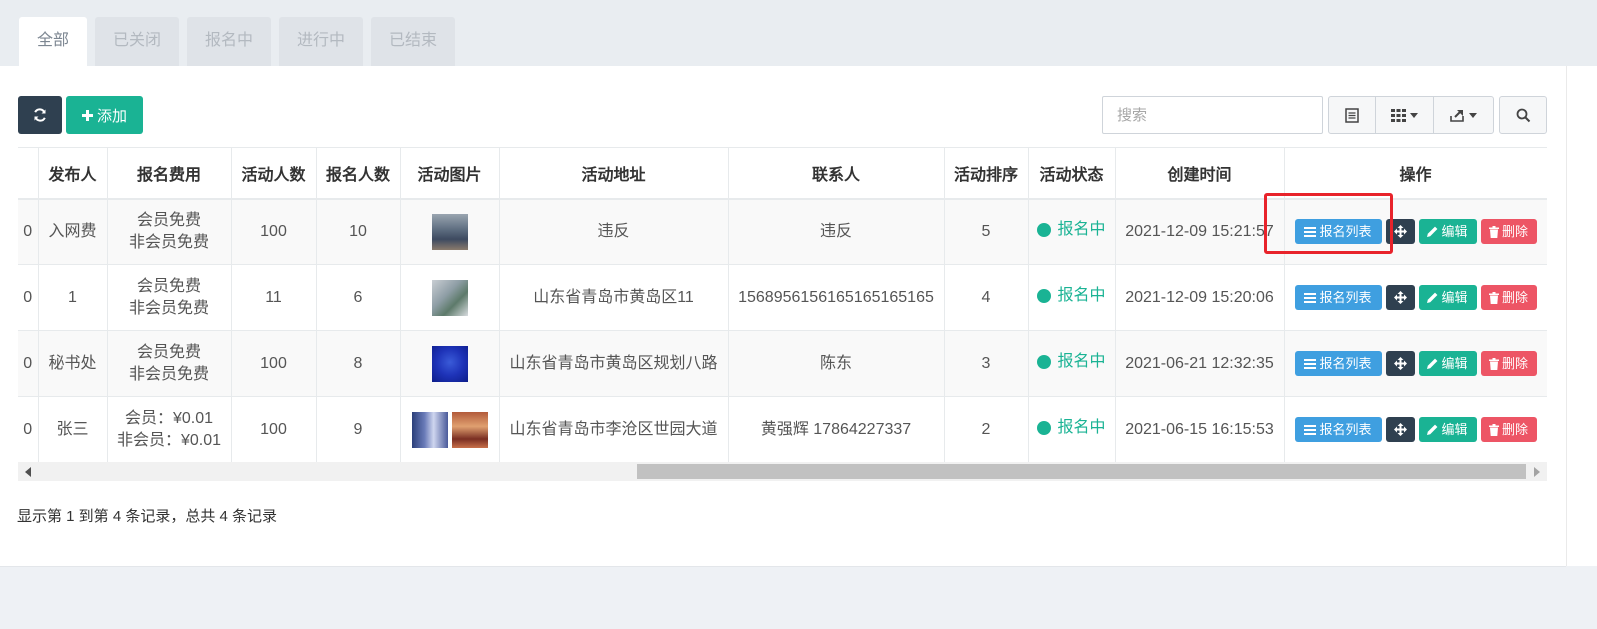  Describe the element at coordinates (836, 231) in the screenshot. I see `cell-contact: 违反` at that location.